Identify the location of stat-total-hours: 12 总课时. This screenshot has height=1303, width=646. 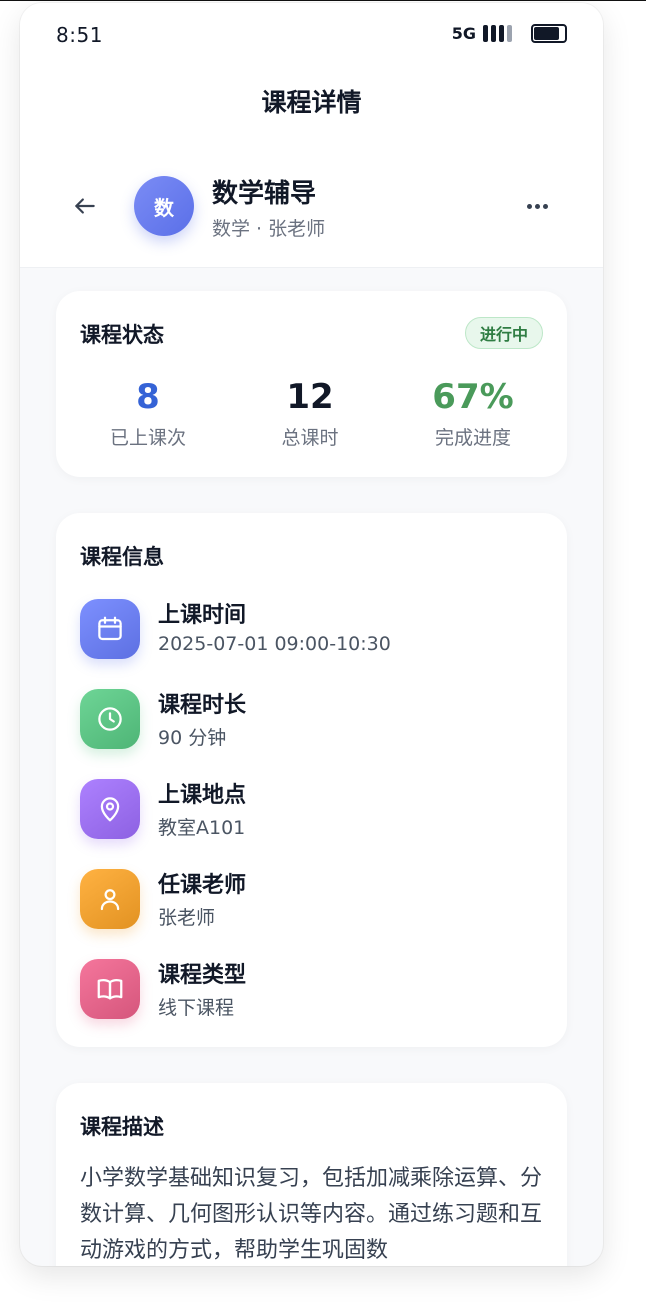
(310, 413).